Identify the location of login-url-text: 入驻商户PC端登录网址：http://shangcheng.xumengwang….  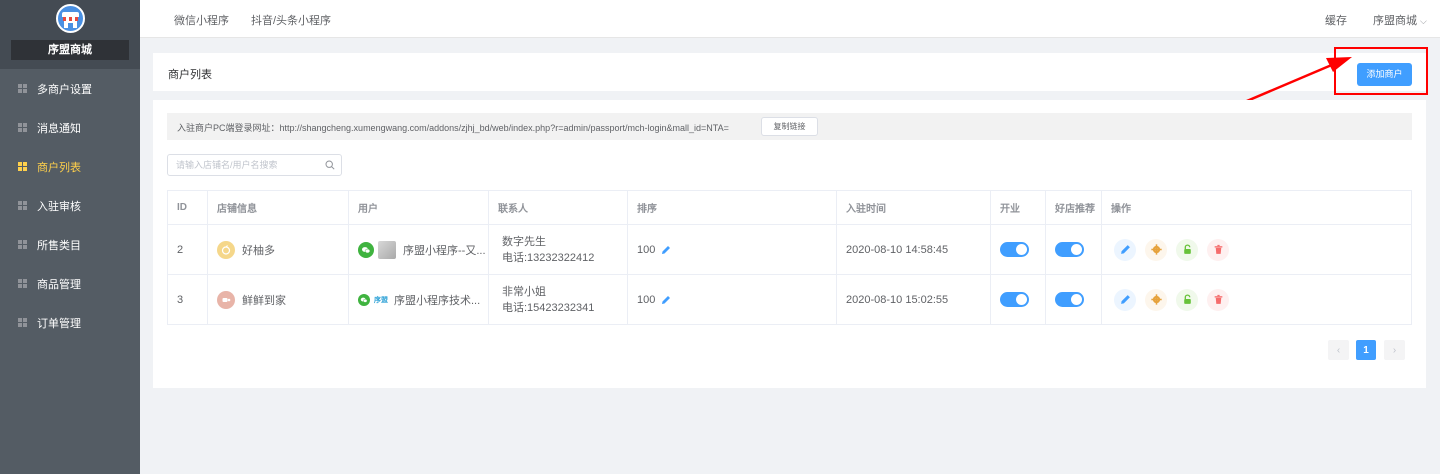
(453, 128).